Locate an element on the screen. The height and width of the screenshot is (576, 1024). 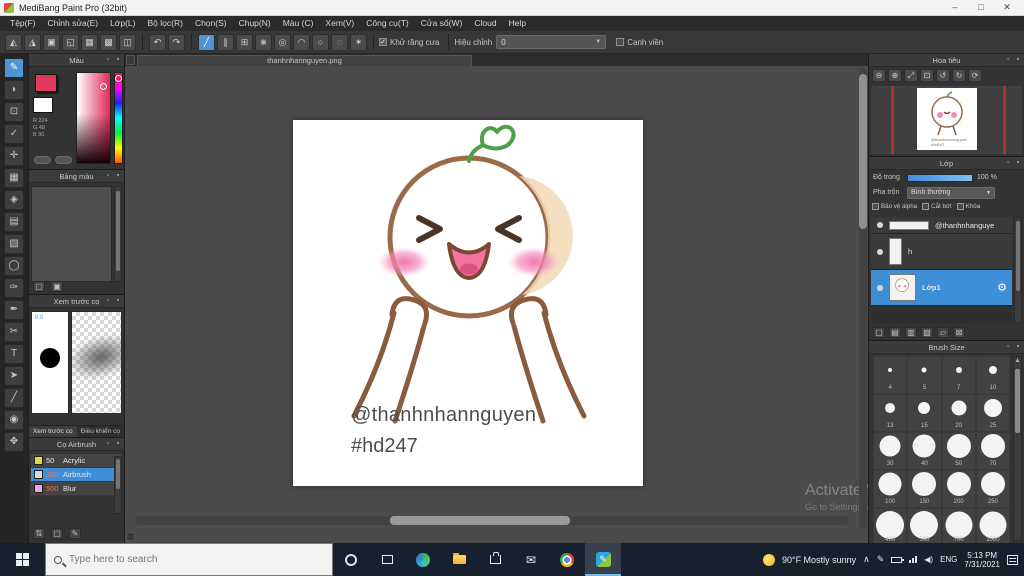
brush-item-acrylic: 50 Acrylic is located at coordinates (76, 461).